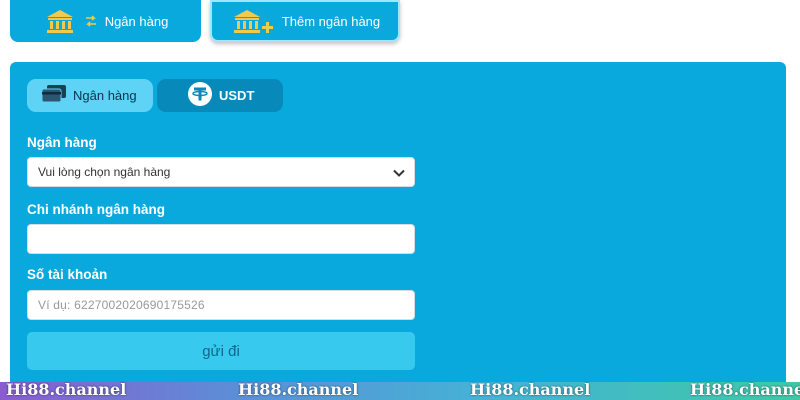  Describe the element at coordinates (62, 142) in the screenshot. I see `bank-field-label: Ngân hàng` at that location.